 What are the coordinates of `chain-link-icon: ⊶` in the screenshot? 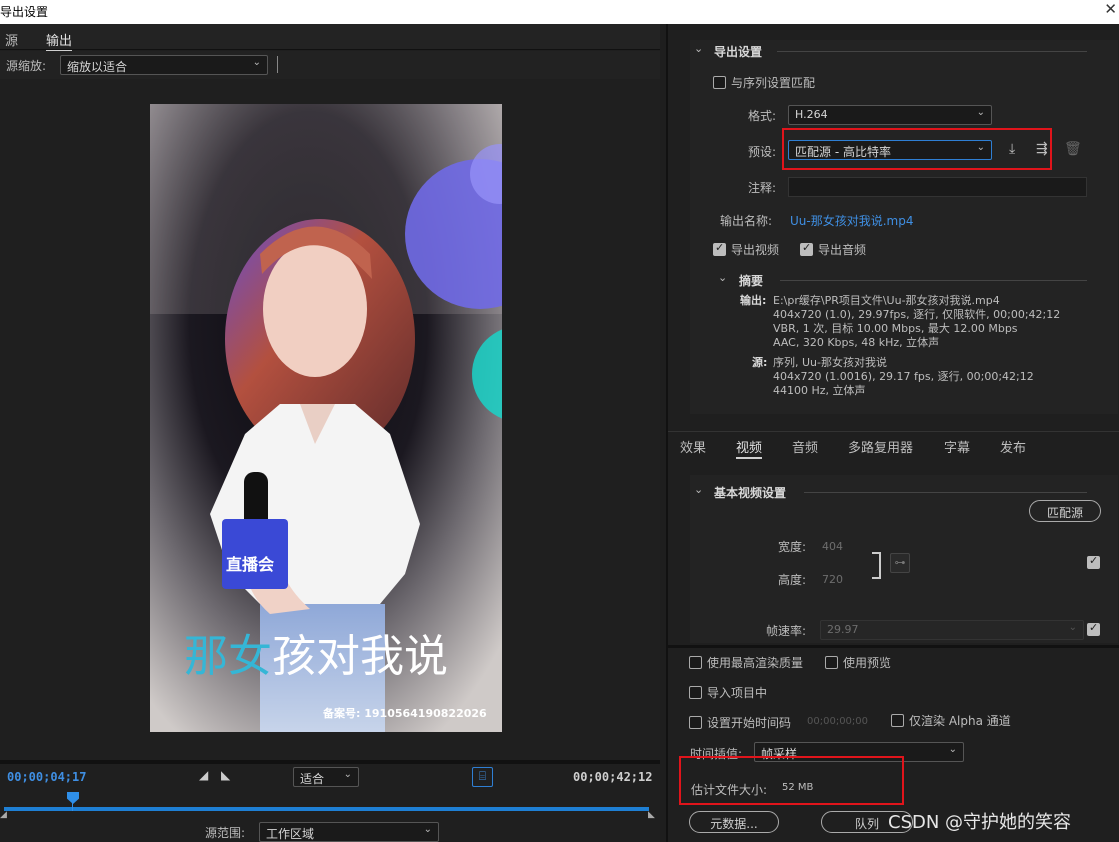 It's located at (900, 563).